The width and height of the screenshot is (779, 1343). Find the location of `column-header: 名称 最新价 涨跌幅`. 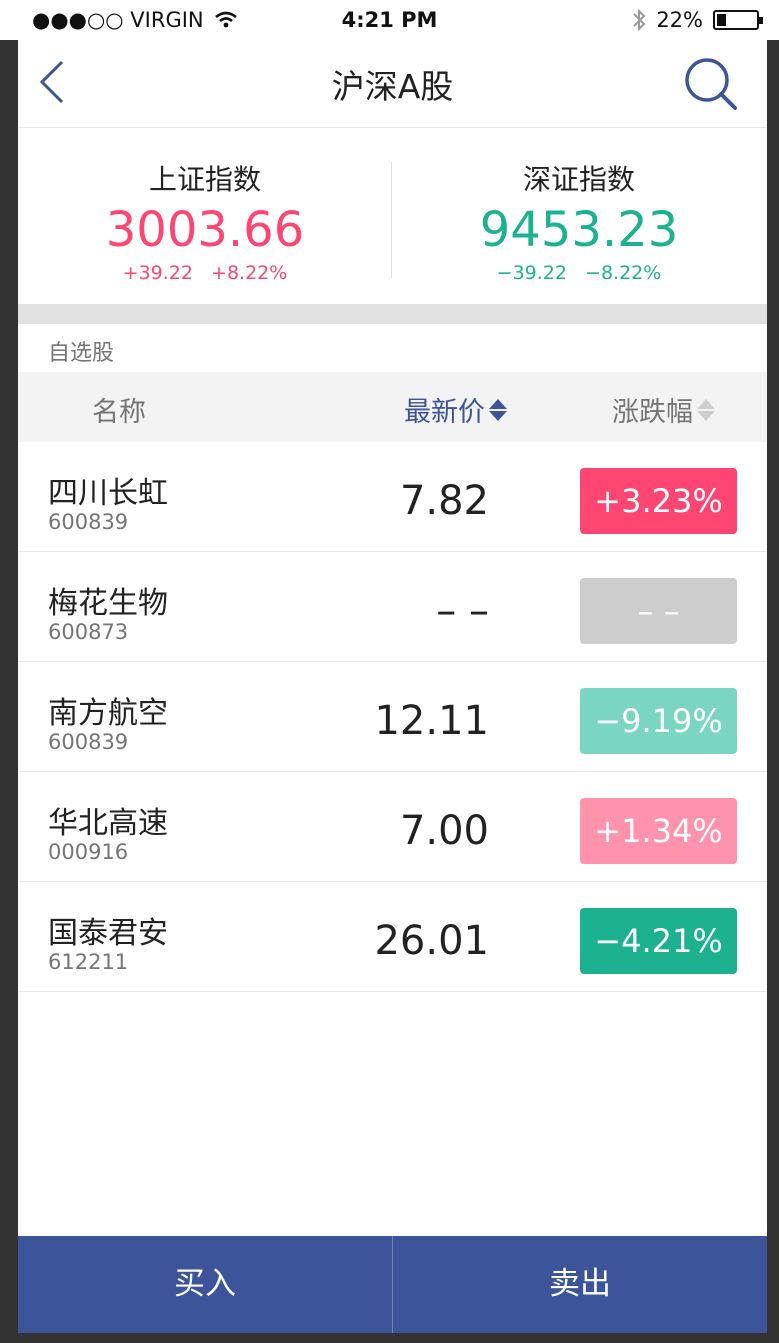

column-header: 名称 最新价 涨跌幅 is located at coordinates (392, 407).